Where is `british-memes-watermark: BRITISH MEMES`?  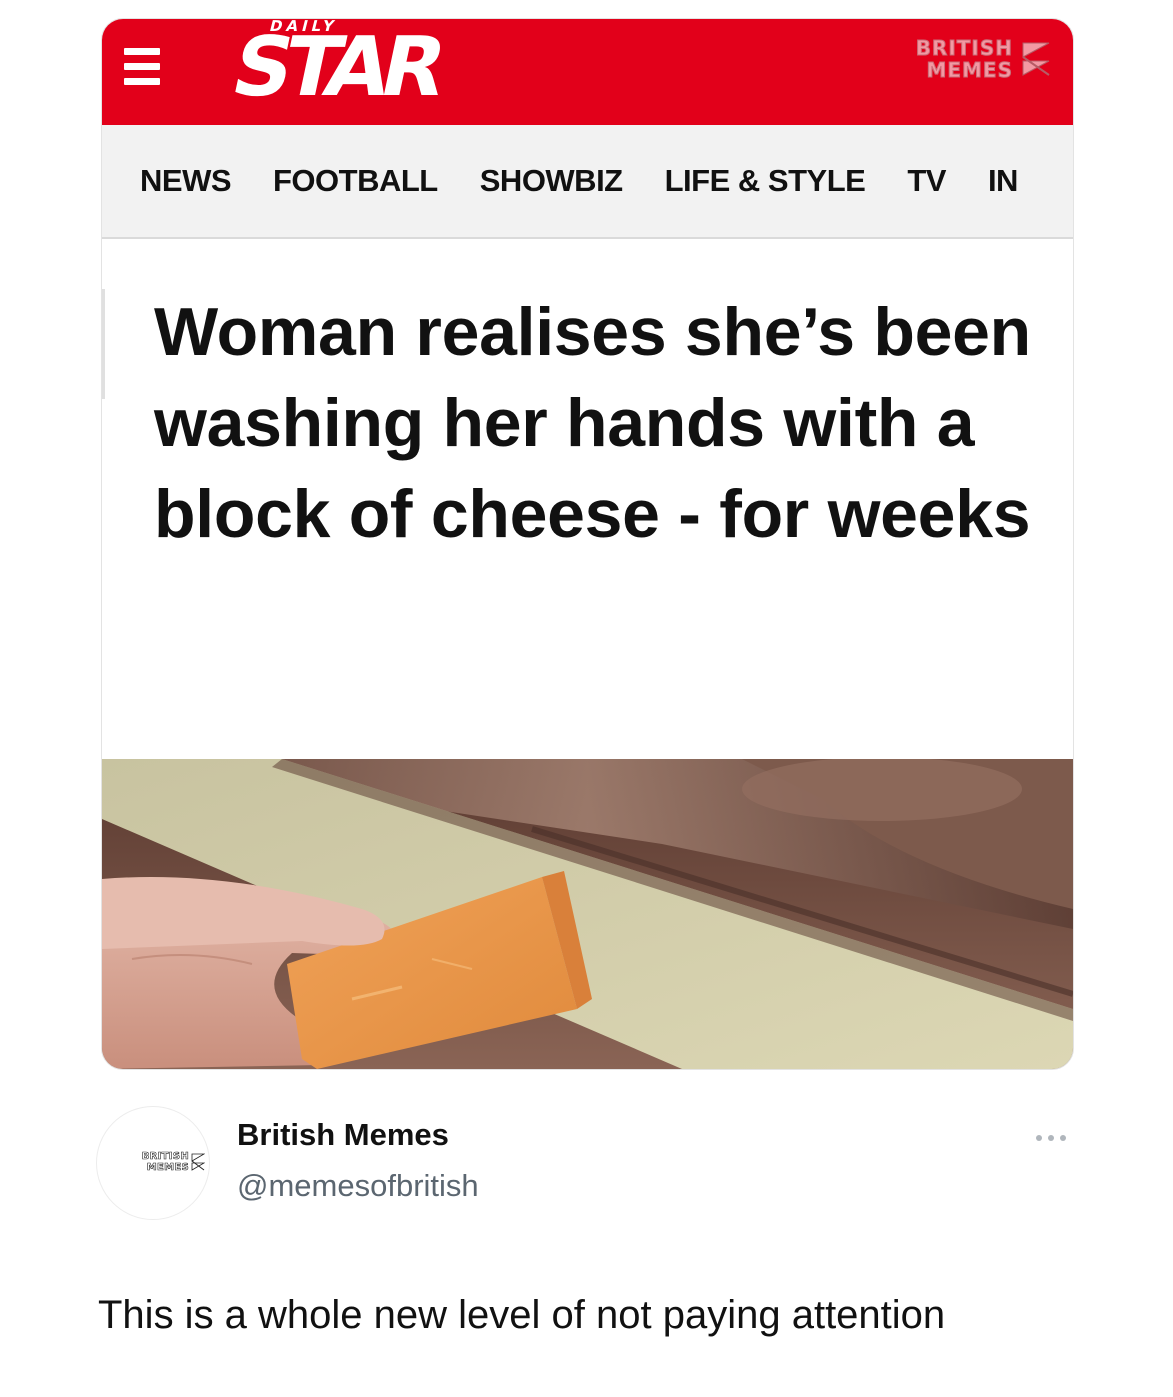 british-memes-watermark: BRITISH MEMES is located at coordinates (956, 62).